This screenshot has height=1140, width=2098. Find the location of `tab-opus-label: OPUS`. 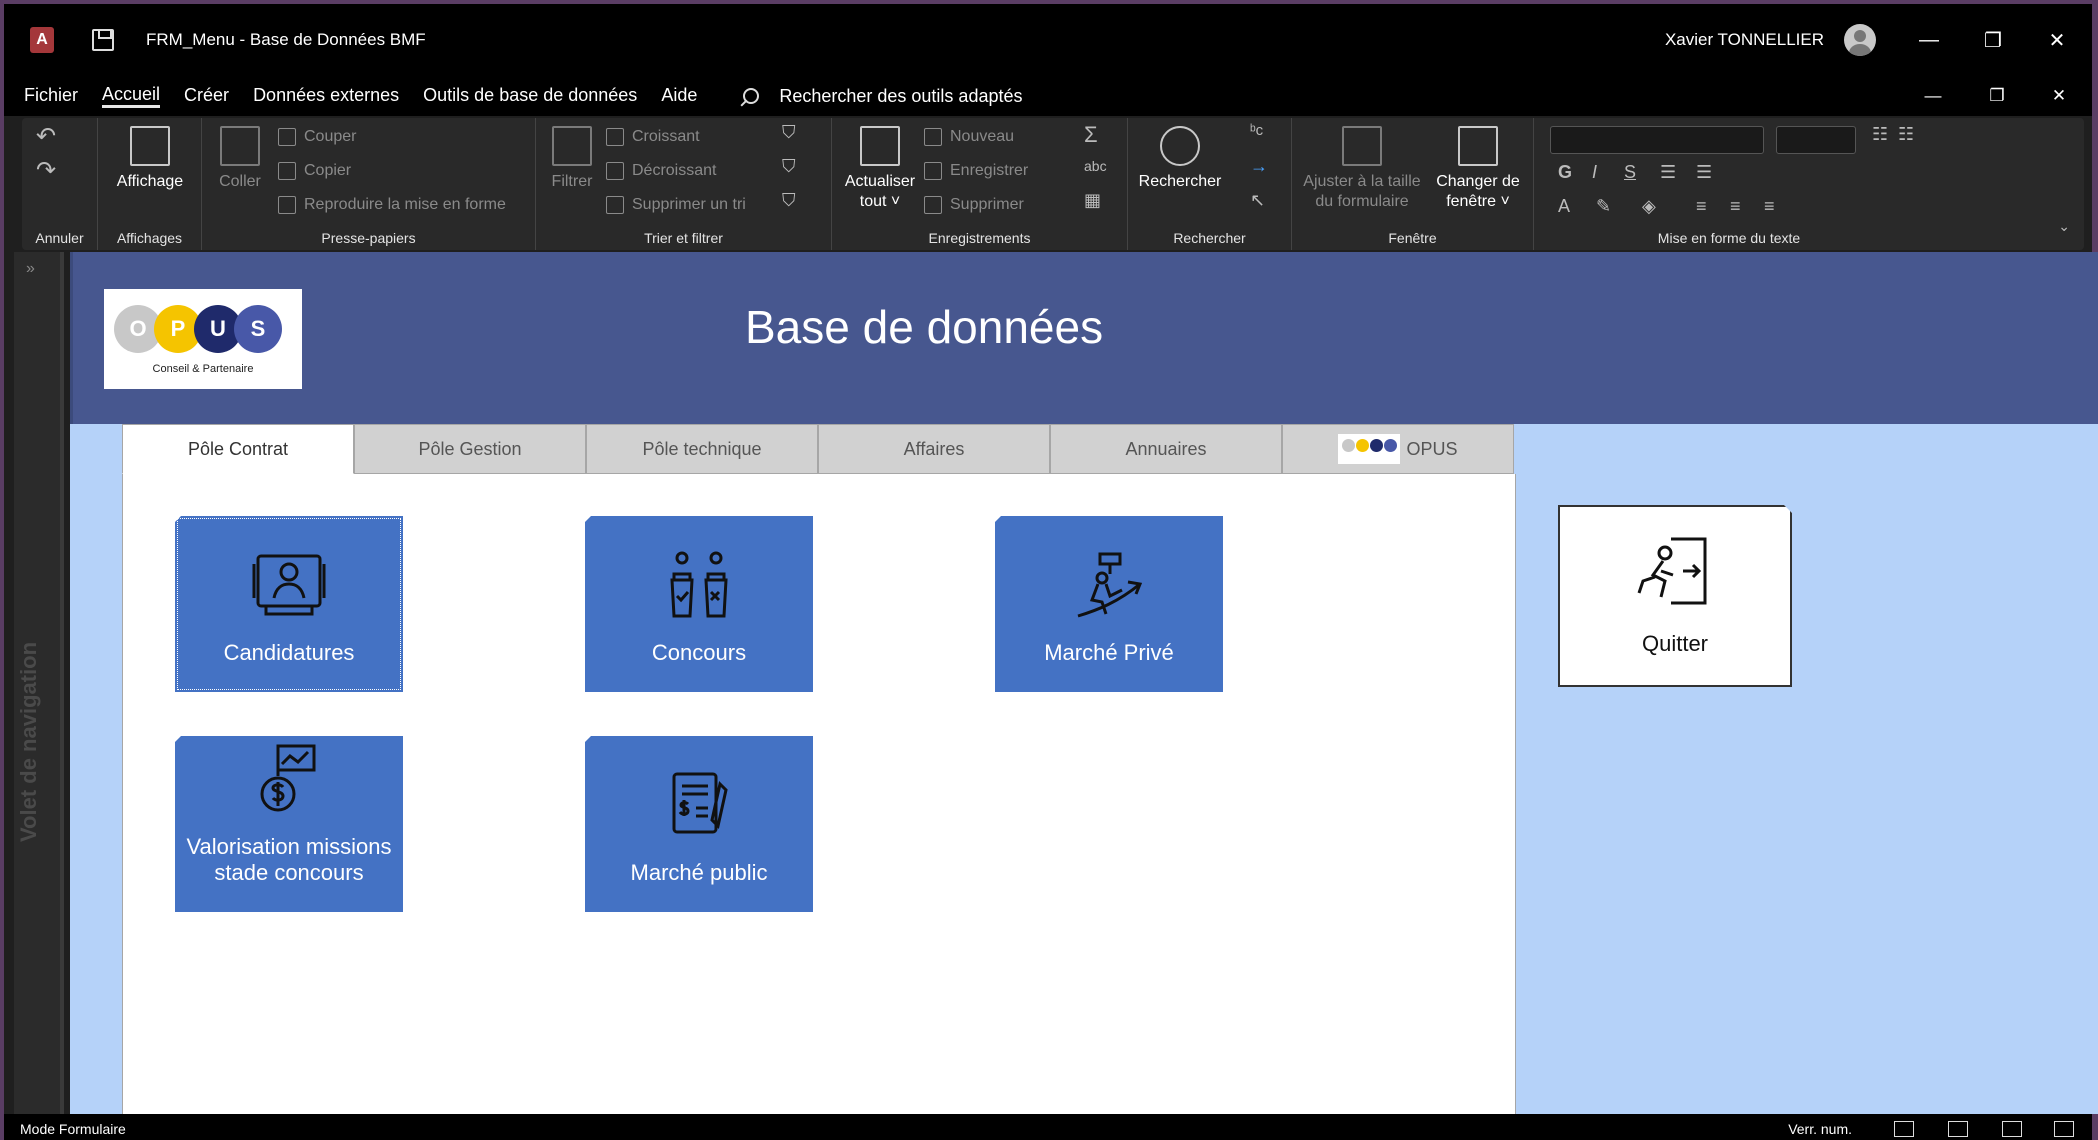

tab-opus-label: OPUS is located at coordinates (1432, 448).